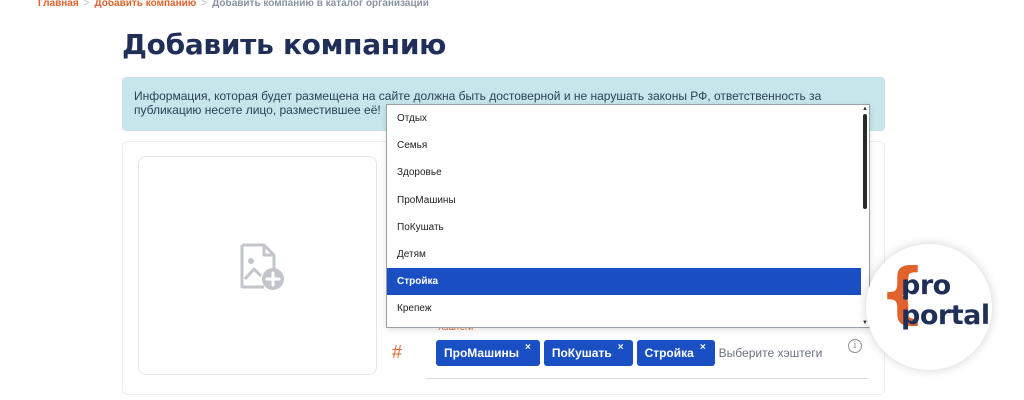  Describe the element at coordinates (625, 282) in the screenshot. I see `dropdown-option-selected: Стройка` at that location.